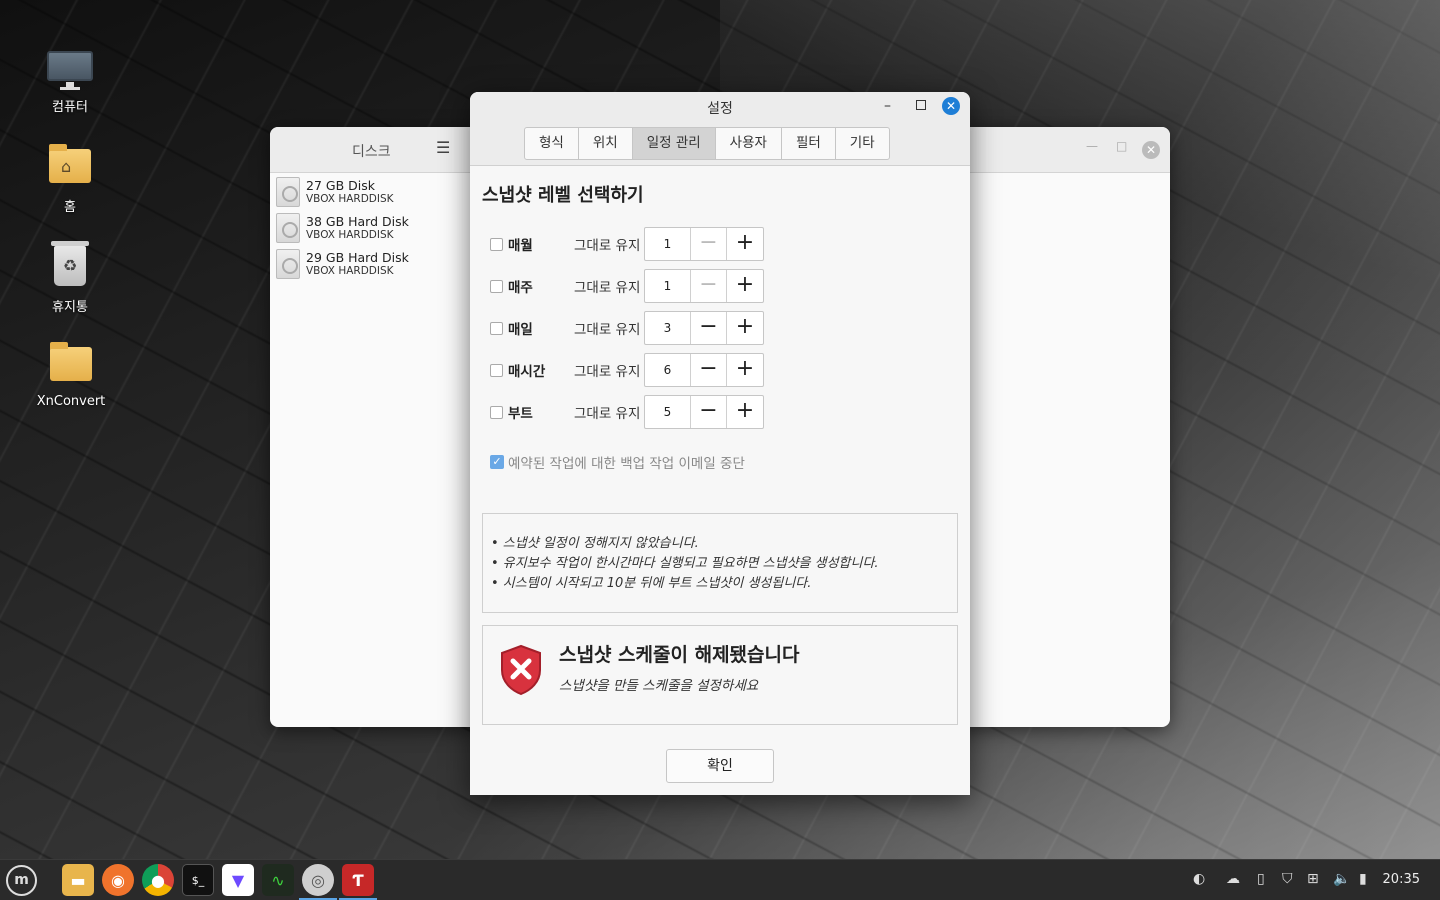 This screenshot has width=1440, height=900. What do you see at coordinates (198, 880) in the screenshot?
I see `terminal-app-icon: $_` at bounding box center [198, 880].